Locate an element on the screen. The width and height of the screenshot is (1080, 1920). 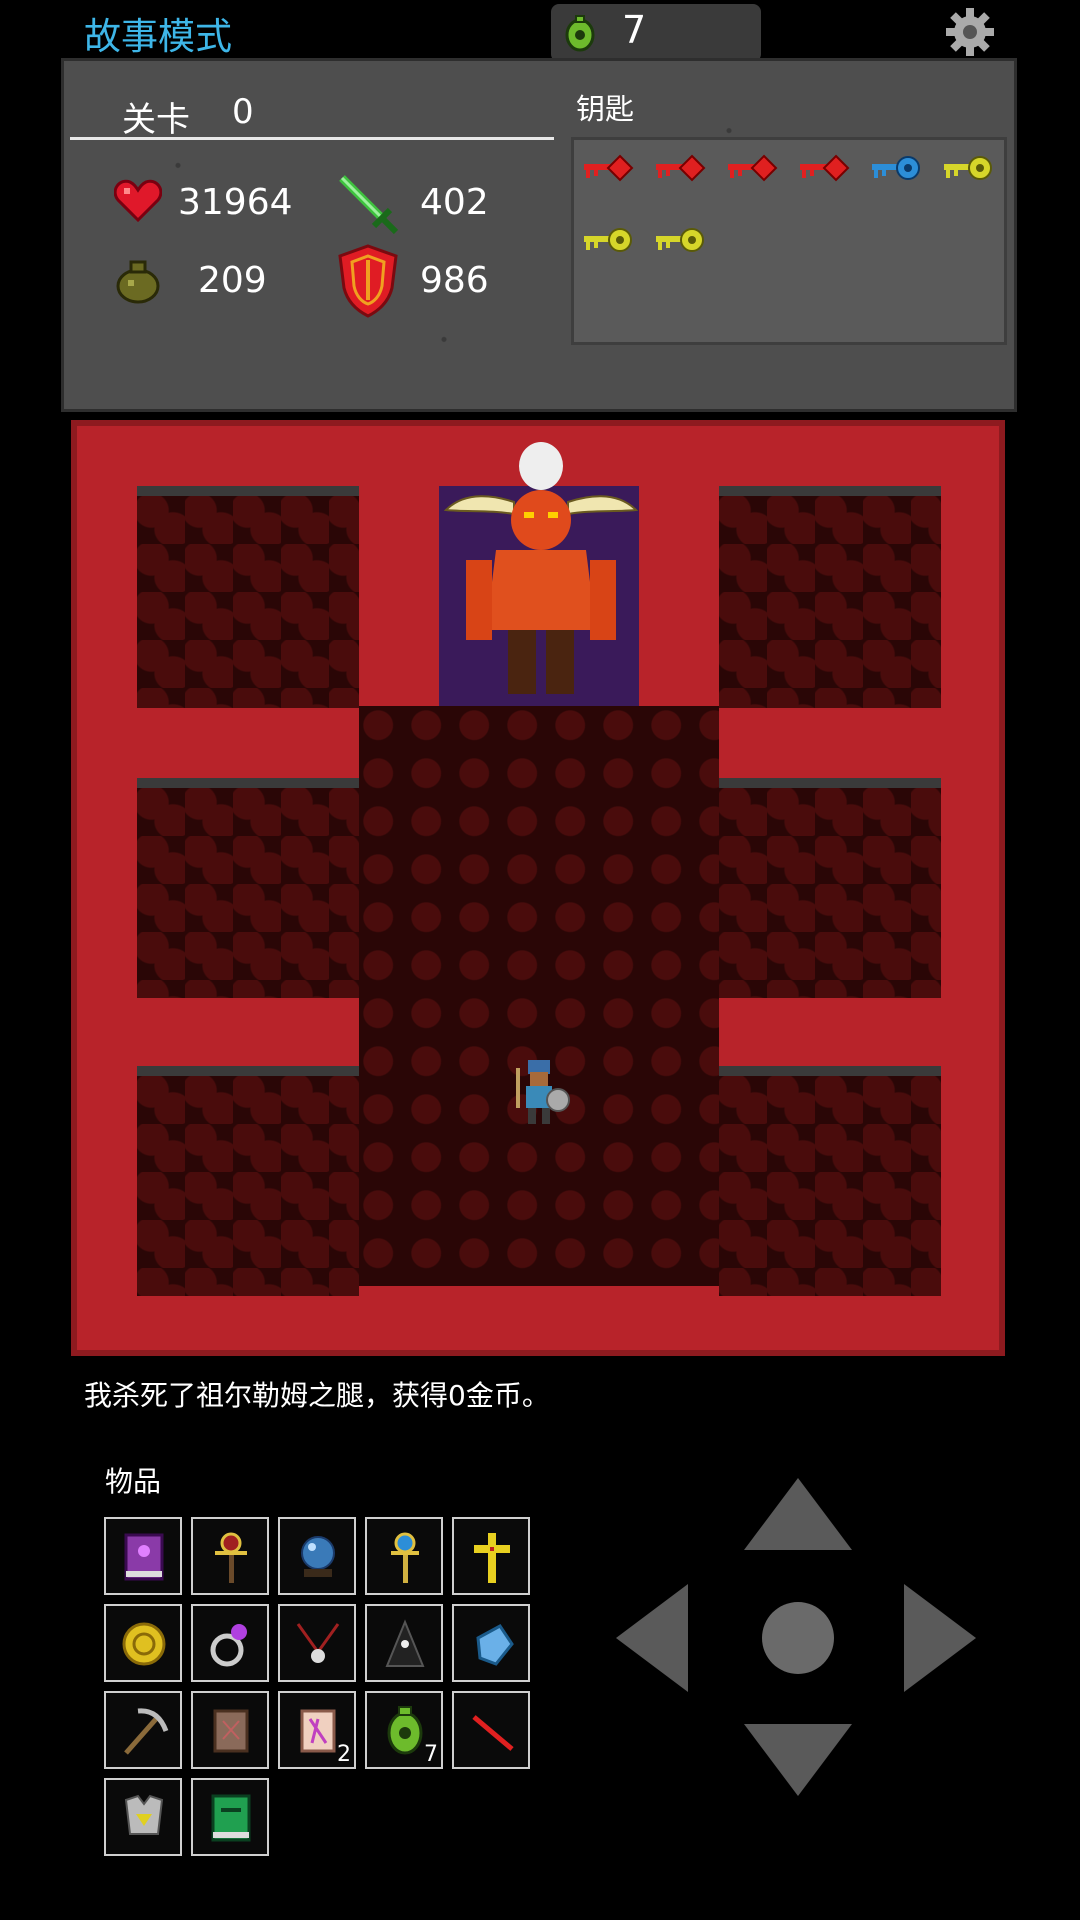
hooded-cloak-icon is located at coordinates (405, 1643).